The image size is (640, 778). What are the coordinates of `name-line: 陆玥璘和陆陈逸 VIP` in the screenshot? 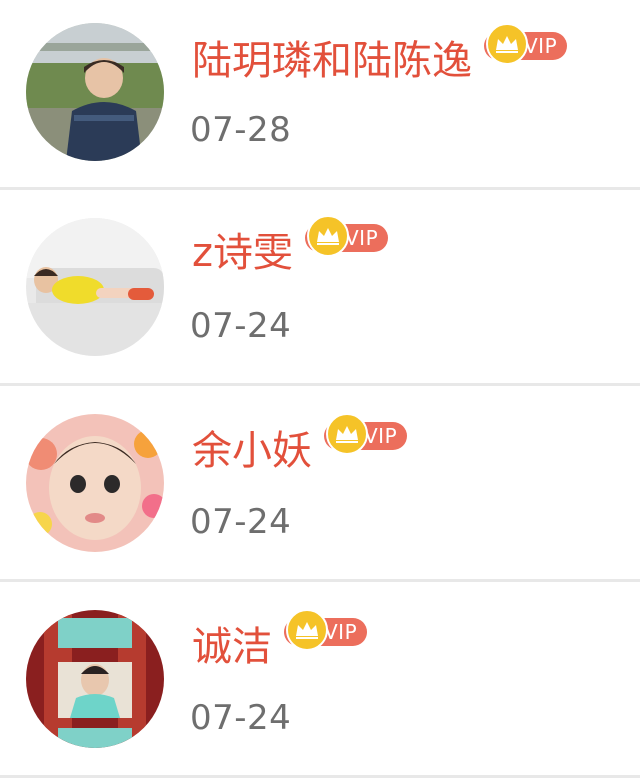 It's located at (380, 54).